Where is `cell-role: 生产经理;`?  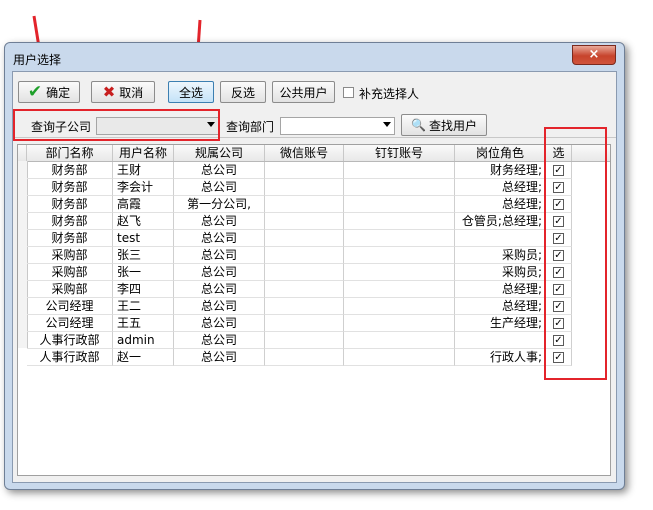 cell-role: 生产经理; is located at coordinates (500, 323).